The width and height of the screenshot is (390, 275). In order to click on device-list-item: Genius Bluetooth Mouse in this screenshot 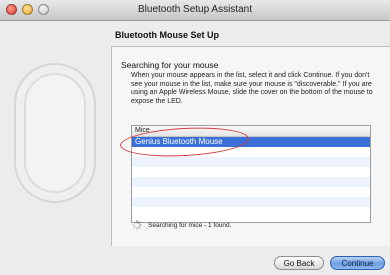, I will do `click(251, 142)`.